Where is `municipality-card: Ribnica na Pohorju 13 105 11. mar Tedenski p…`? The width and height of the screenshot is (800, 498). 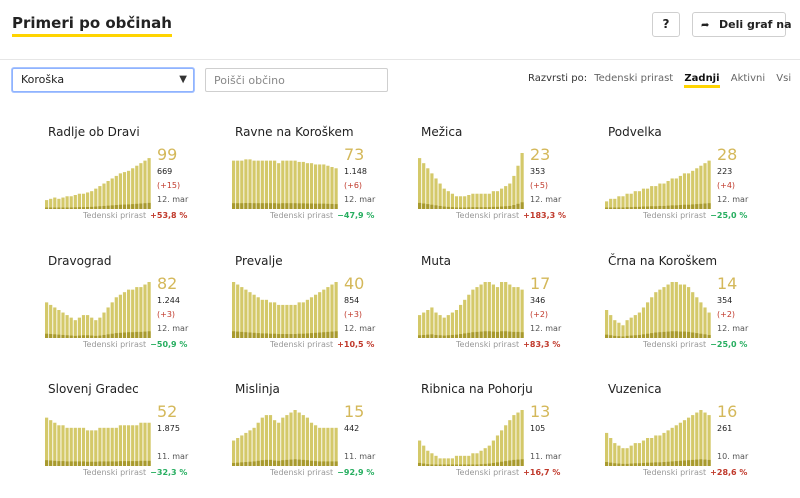
municipality-card: Ribnica na Pohorju 13 105 11. mar Tedenski p… is located at coordinates (513, 440).